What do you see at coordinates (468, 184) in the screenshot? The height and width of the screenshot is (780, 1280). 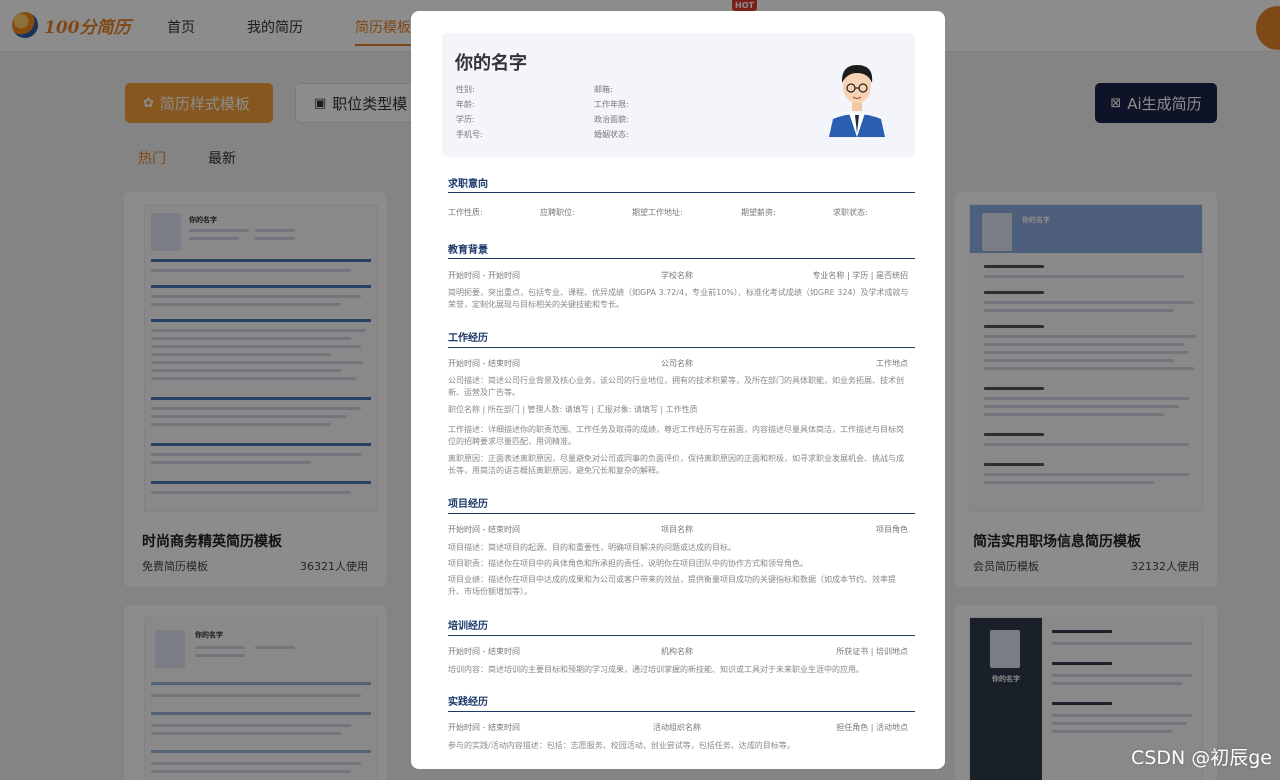 I see `section-title-intention: 求职意向` at bounding box center [468, 184].